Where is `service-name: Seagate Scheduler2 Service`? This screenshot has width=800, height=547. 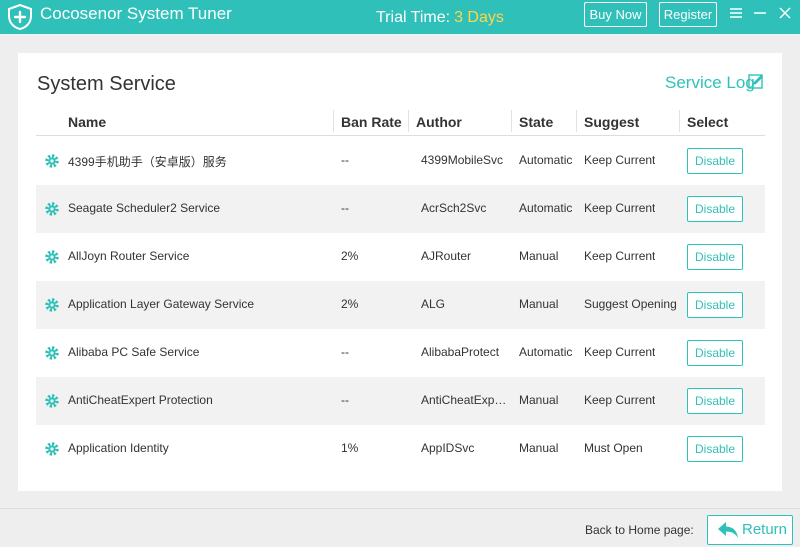
service-name: Seagate Scheduler2 Service is located at coordinates (144, 208).